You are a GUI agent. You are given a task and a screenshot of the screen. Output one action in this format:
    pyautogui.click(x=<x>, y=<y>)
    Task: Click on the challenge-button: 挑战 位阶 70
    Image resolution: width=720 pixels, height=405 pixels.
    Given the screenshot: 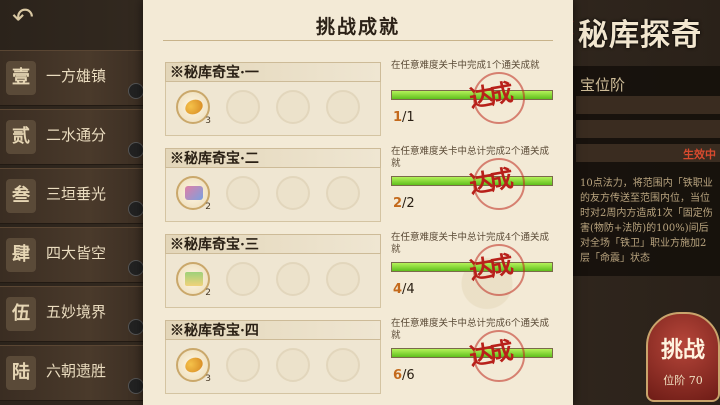 What is the action you would take?
    pyautogui.click(x=683, y=357)
    